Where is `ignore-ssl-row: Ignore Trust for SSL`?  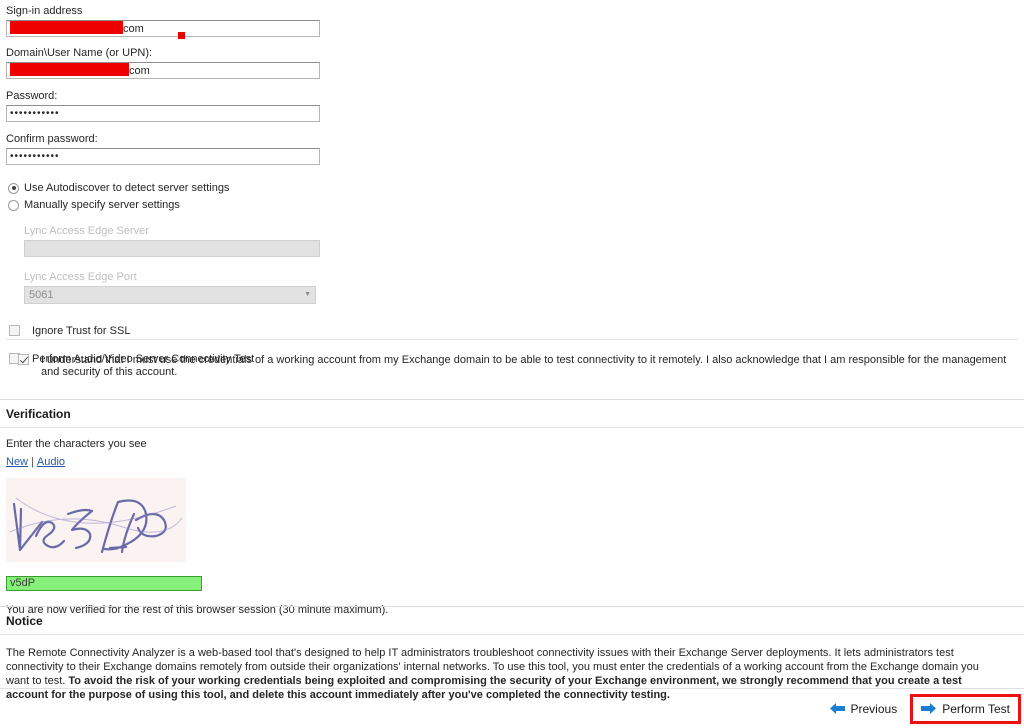 ignore-ssl-row: Ignore Trust for SSL is located at coordinates (516, 331).